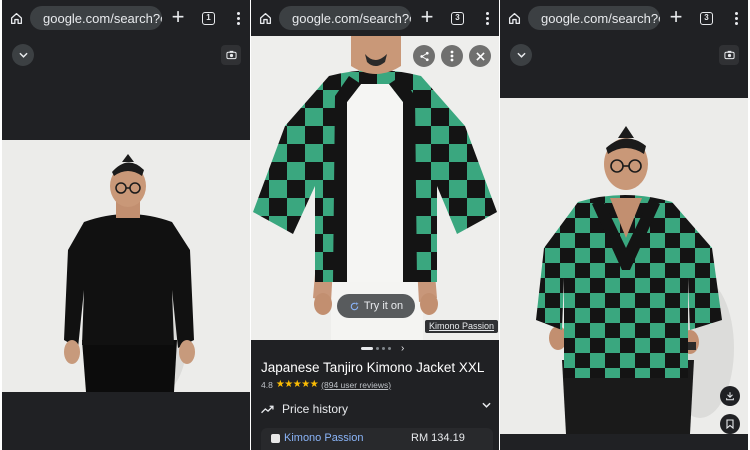 The width and height of the screenshot is (750, 450). I want to click on seller-name: Kimono Passion, so click(324, 438).